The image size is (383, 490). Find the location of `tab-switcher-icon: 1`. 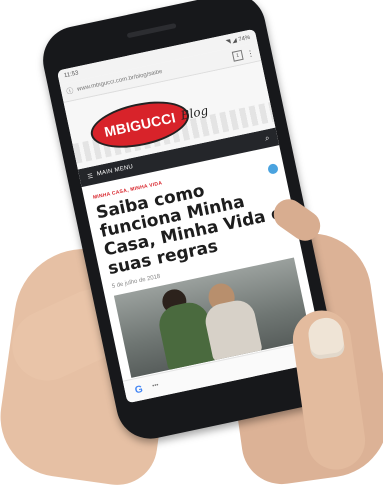

tab-switcher-icon: 1 is located at coordinates (237, 55).